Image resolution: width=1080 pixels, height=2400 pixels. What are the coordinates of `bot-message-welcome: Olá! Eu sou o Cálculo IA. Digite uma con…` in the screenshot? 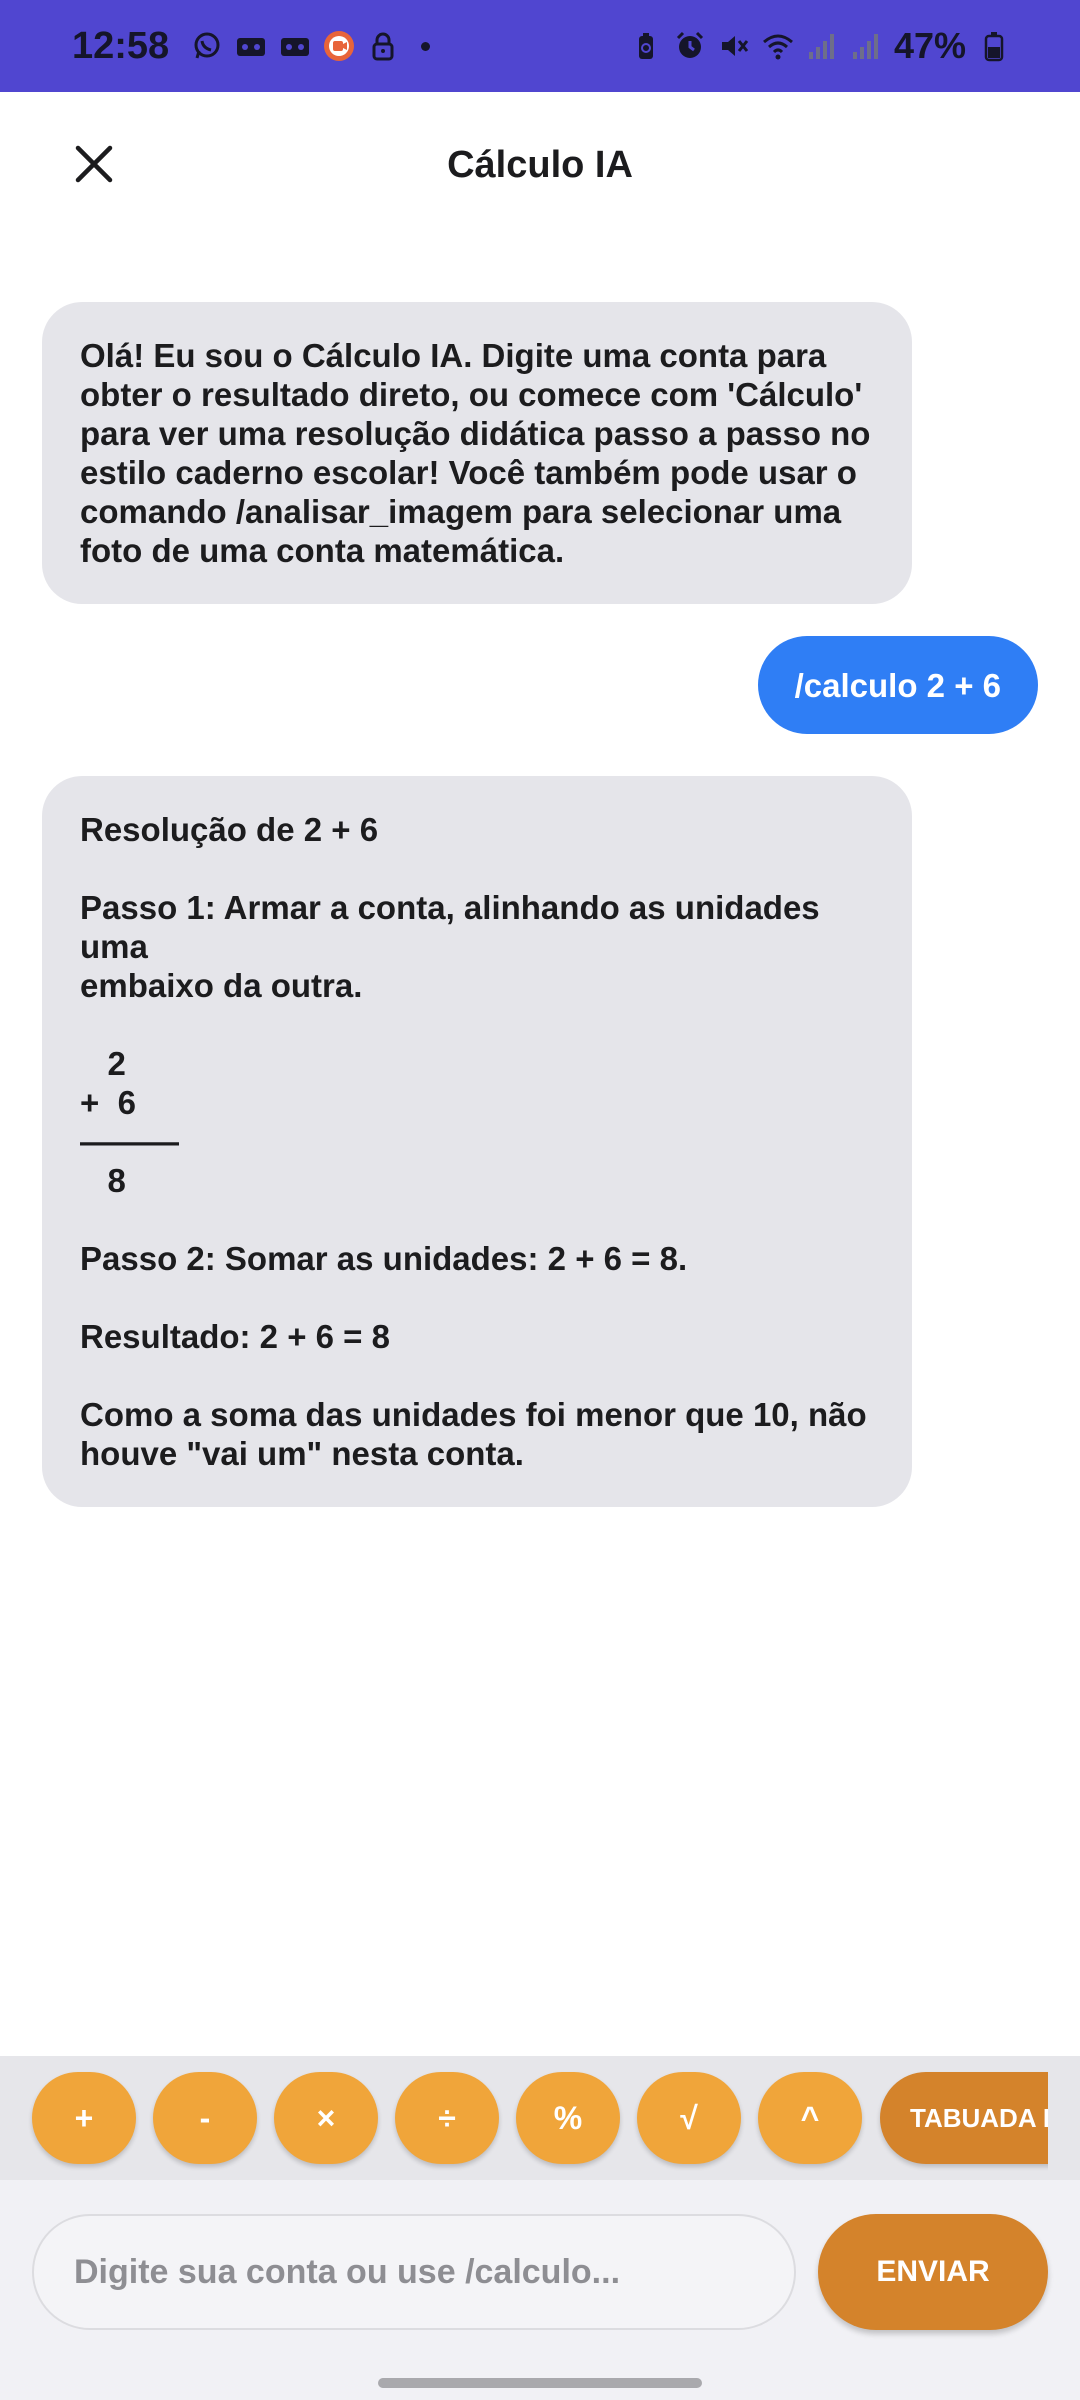 It's located at (477, 453).